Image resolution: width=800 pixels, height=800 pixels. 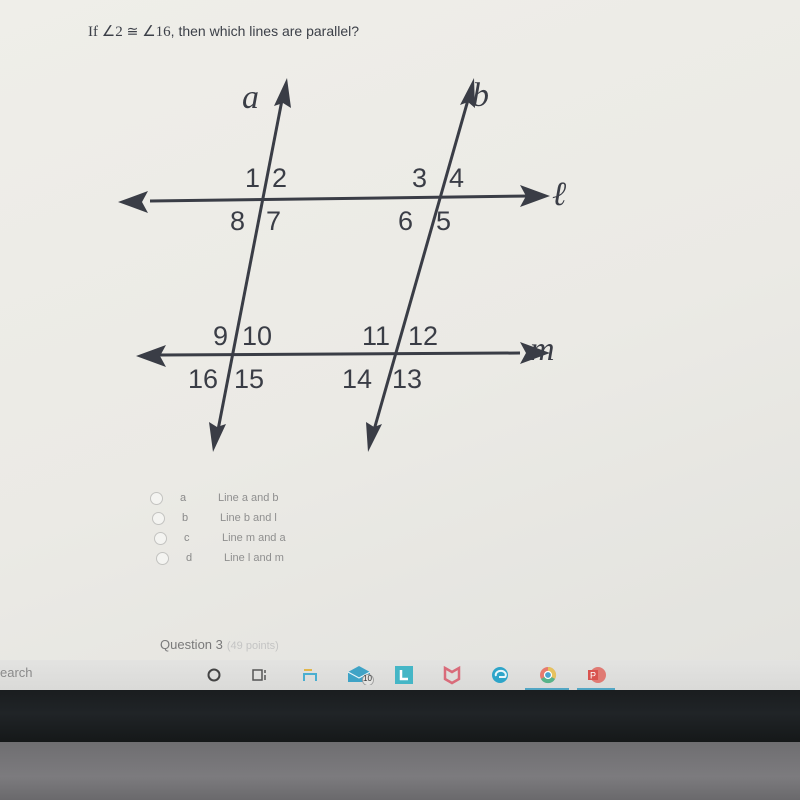 I want to click on angle-label: 12, so click(x=423, y=336).